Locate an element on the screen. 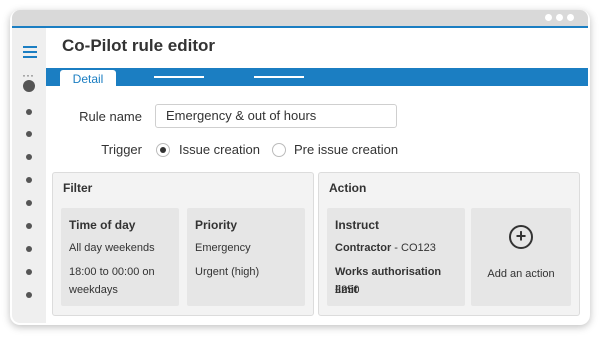 The height and width of the screenshot is (337, 600). time-of-day-line: All day weekends is located at coordinates (112, 248).